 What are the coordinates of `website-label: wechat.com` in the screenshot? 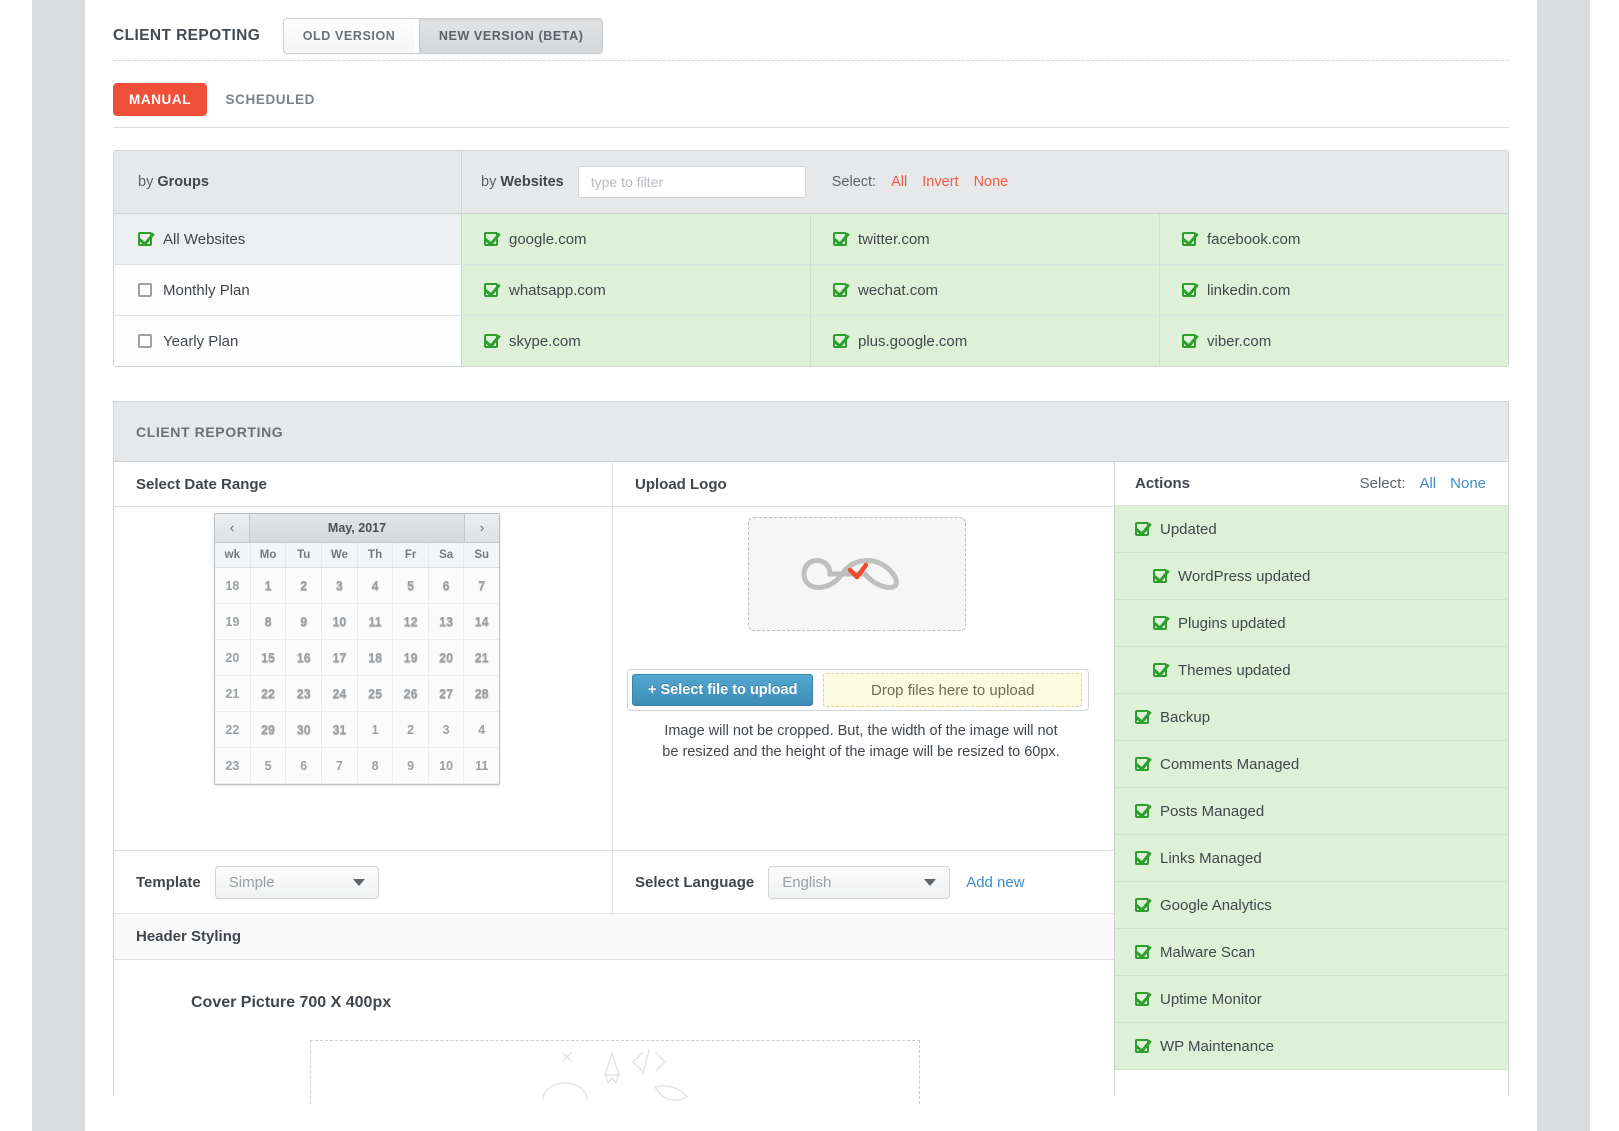 It's located at (898, 290).